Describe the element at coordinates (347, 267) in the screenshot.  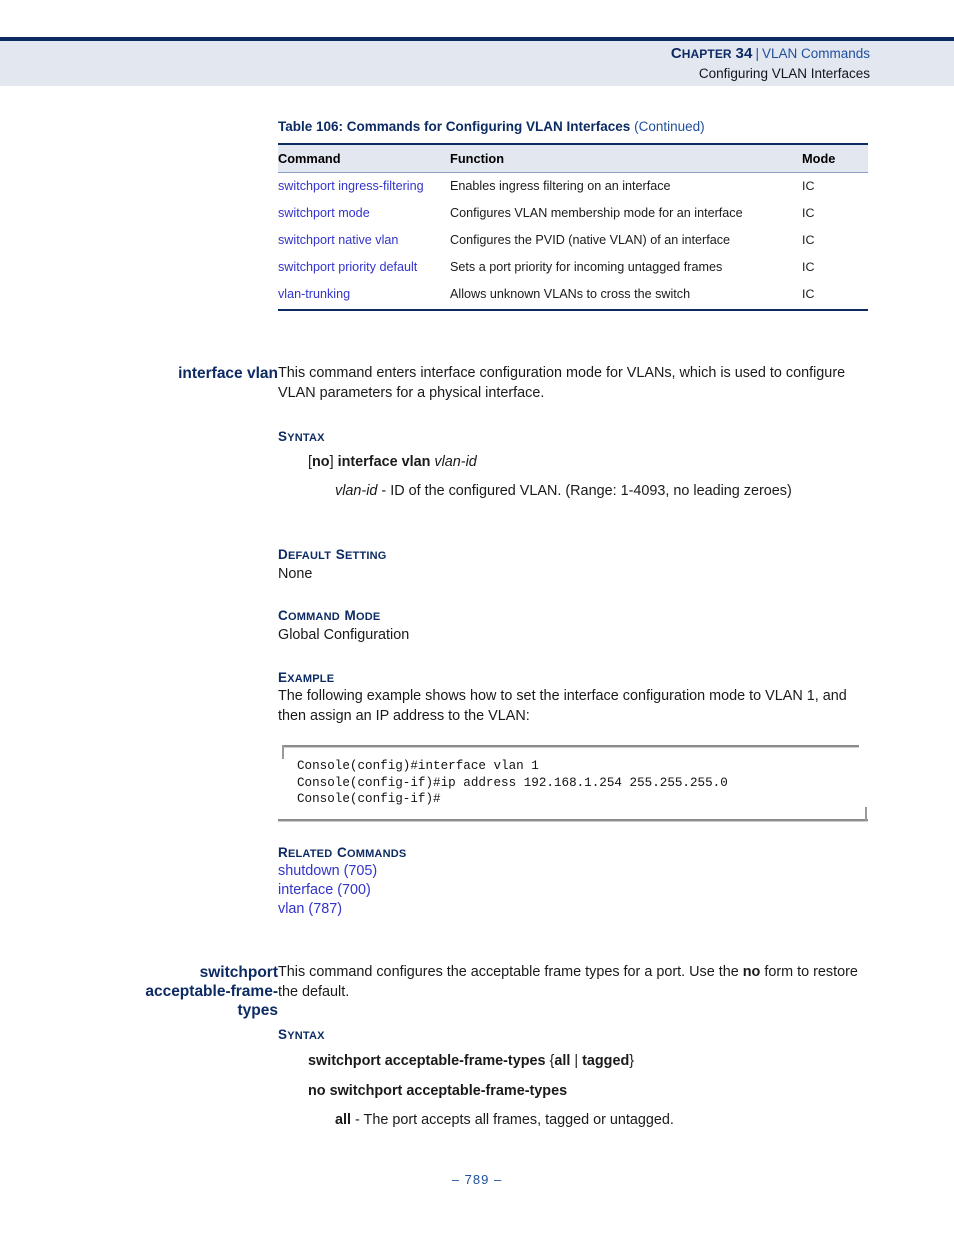
I see `command-link: switchport priority default` at that location.